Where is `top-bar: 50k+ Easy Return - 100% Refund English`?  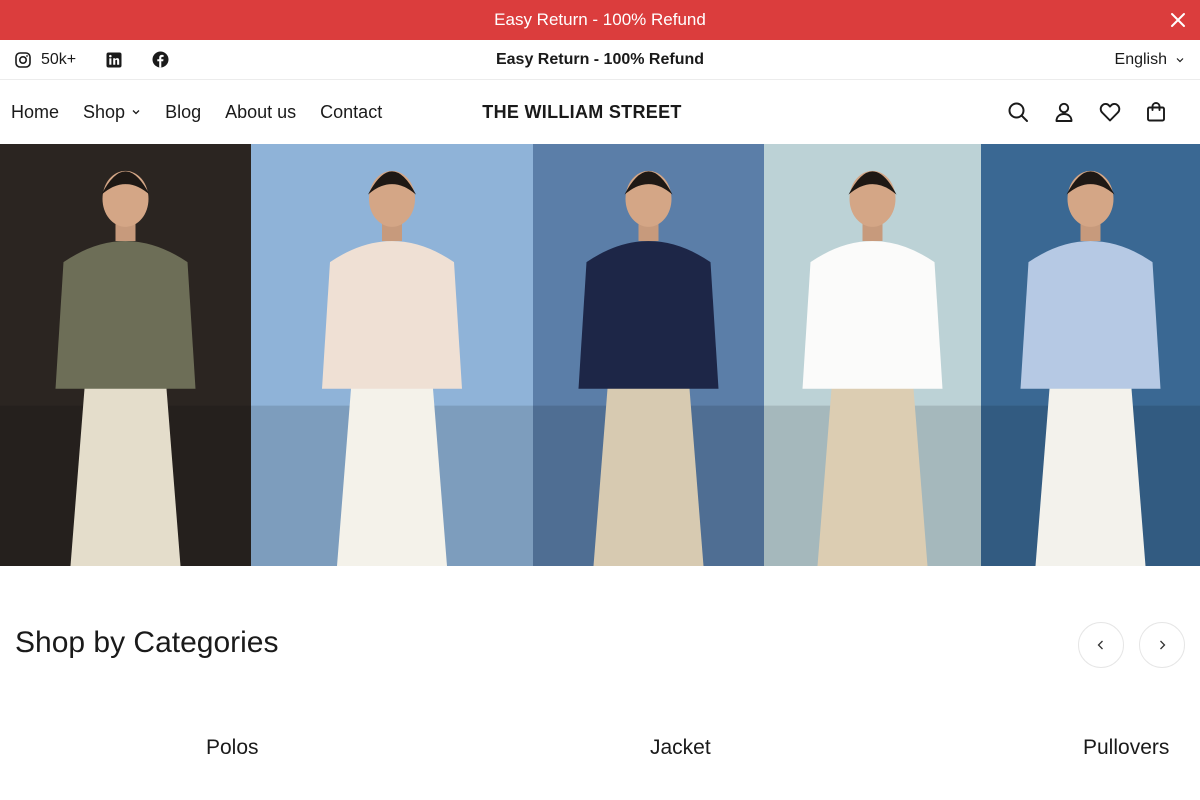
top-bar: 50k+ Easy Return - 100% Refund English is located at coordinates (600, 60).